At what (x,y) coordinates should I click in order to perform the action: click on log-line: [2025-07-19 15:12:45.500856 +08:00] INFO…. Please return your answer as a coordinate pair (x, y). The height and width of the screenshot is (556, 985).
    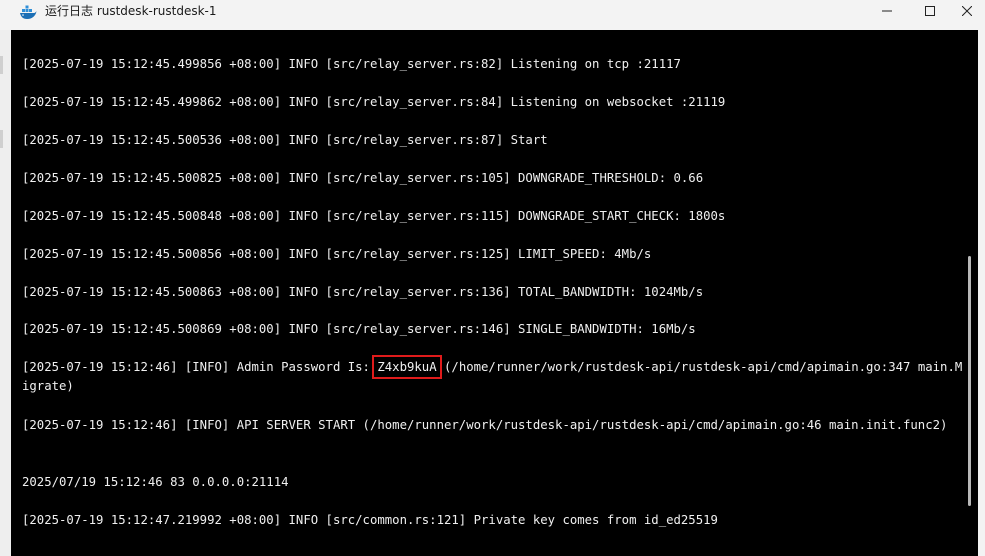
    Looking at the image, I should click on (337, 254).